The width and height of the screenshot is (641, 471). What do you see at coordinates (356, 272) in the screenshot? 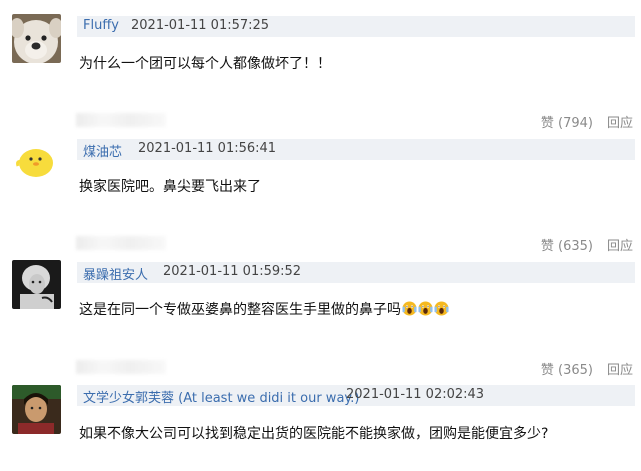
I see `comment-meta-bar: 暴躁祖安人 2021-01-11 01:59:52` at bounding box center [356, 272].